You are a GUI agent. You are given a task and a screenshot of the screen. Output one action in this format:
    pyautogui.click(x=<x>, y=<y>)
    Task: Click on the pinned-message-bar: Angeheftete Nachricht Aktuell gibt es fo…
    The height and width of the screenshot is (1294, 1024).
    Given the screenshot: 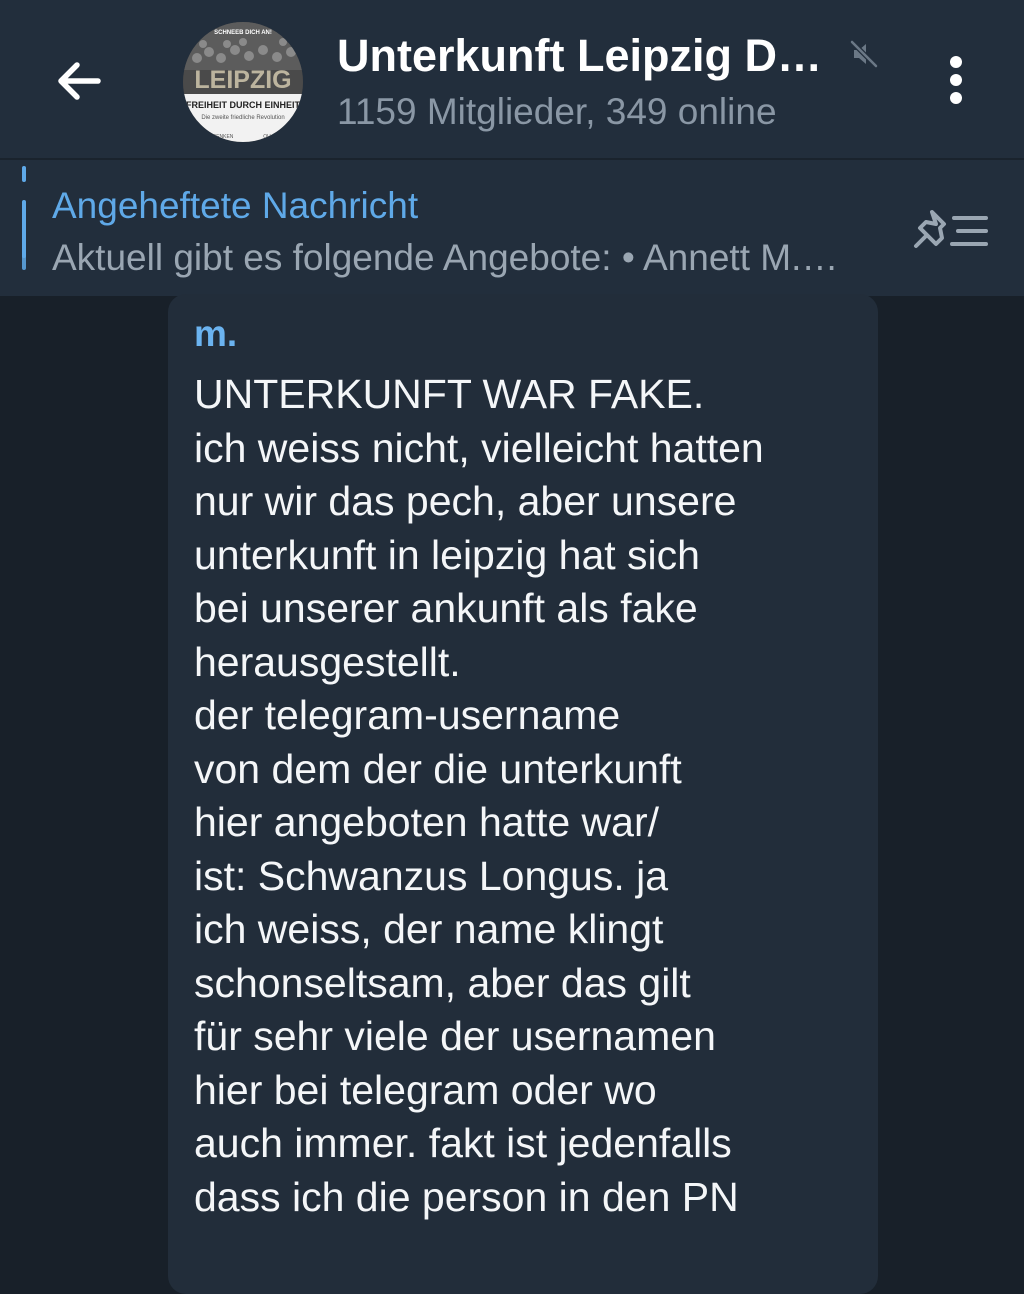 What is the action you would take?
    pyautogui.click(x=512, y=228)
    